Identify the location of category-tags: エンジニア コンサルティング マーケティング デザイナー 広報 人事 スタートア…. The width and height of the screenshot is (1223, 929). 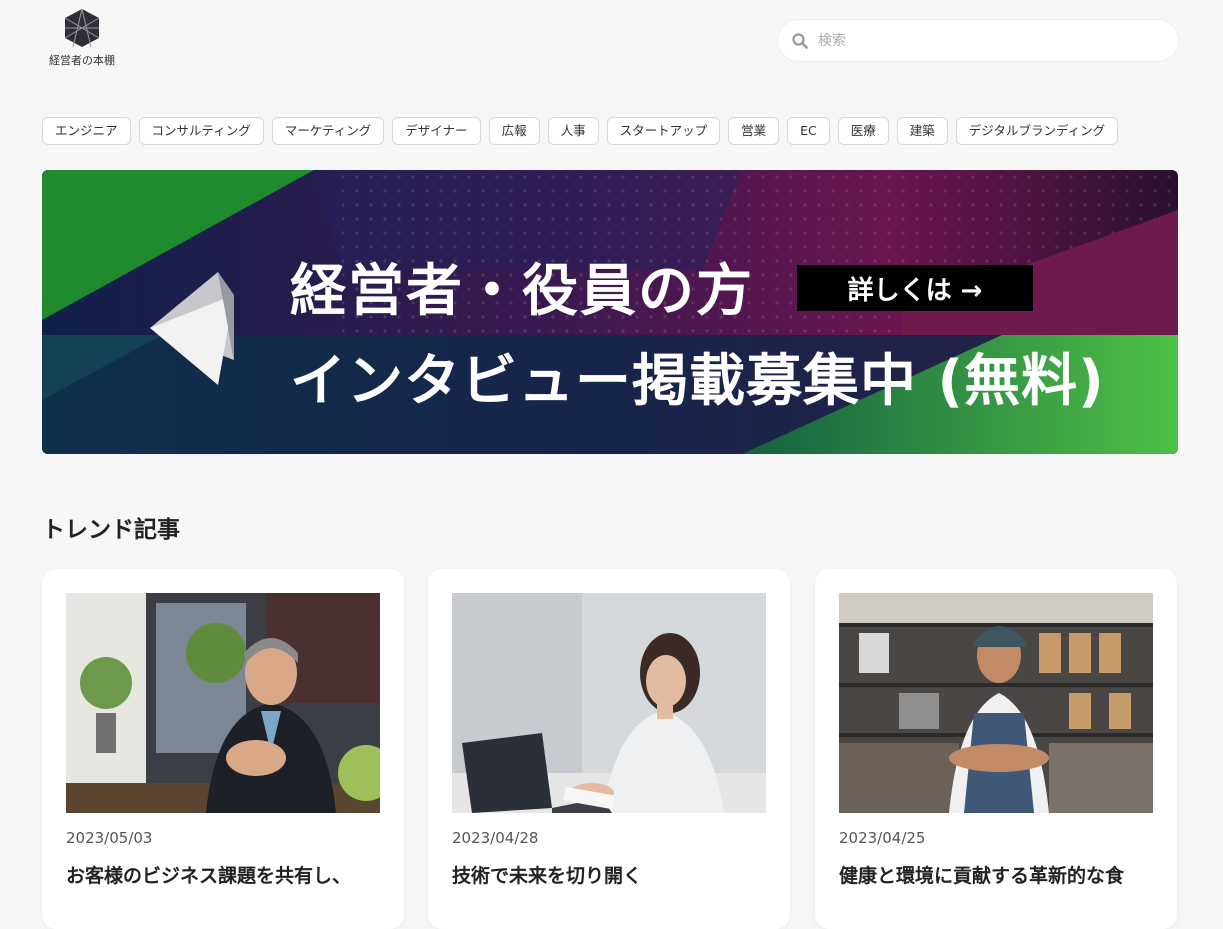
(580, 131).